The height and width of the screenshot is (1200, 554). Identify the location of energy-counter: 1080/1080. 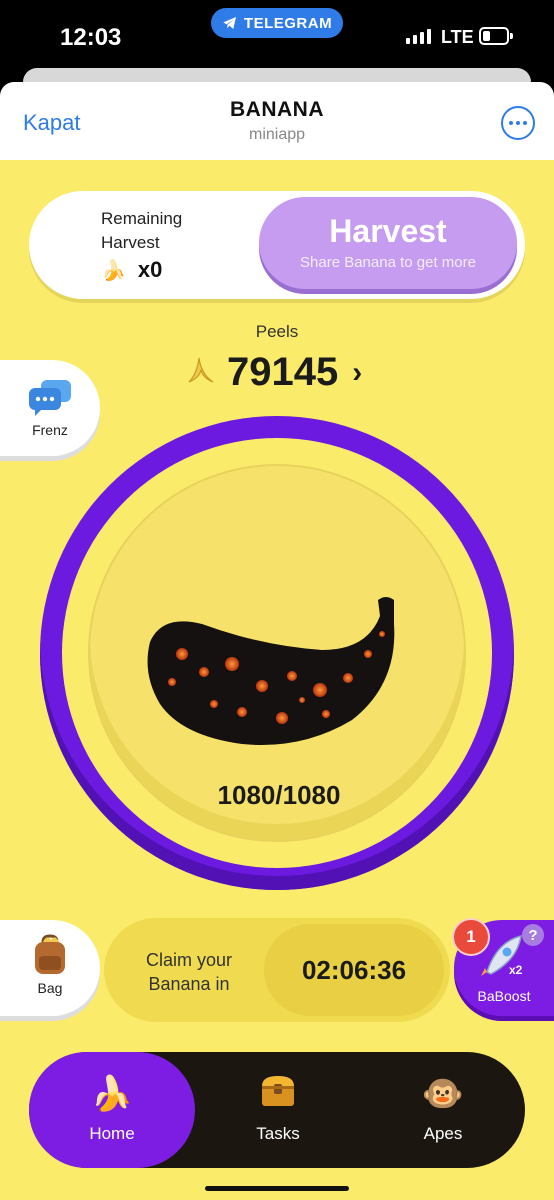
(279, 795).